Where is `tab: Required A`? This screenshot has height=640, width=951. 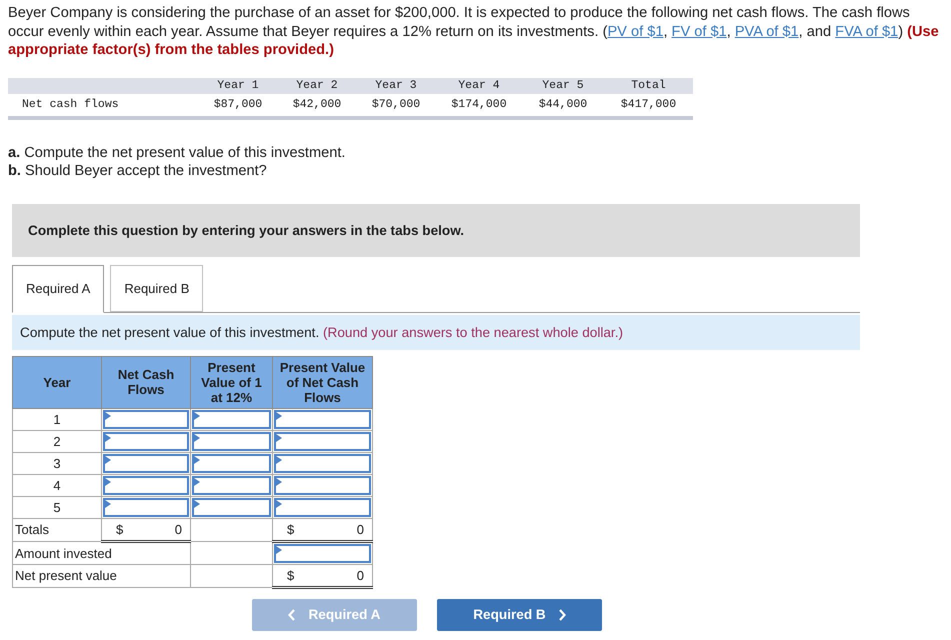
tab: Required A is located at coordinates (58, 288).